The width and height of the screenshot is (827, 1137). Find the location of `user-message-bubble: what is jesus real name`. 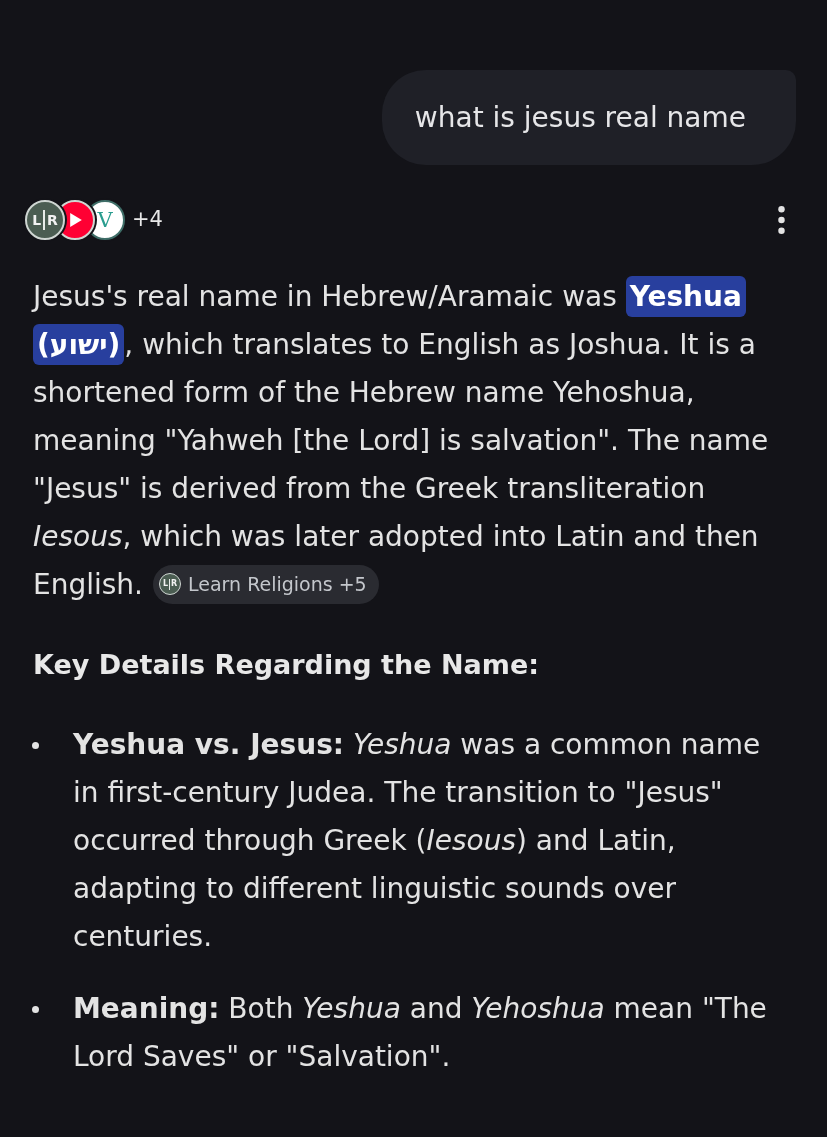

user-message-bubble: what is jesus real name is located at coordinates (588, 117).